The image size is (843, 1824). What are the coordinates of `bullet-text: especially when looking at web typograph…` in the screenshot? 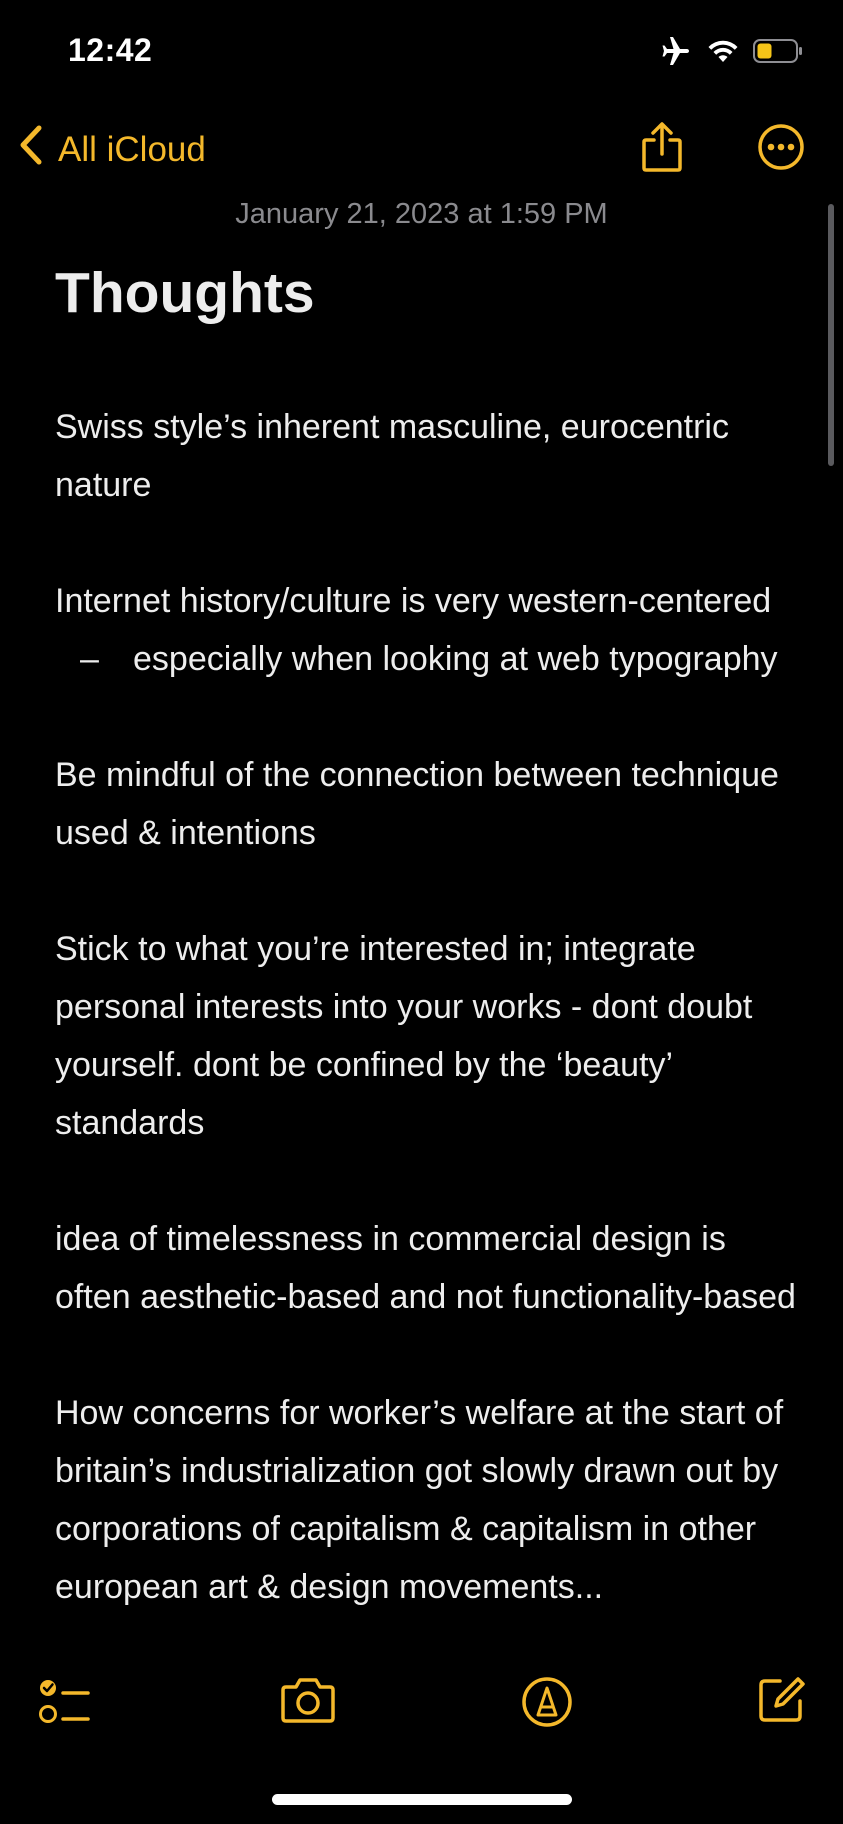 It's located at (455, 659).